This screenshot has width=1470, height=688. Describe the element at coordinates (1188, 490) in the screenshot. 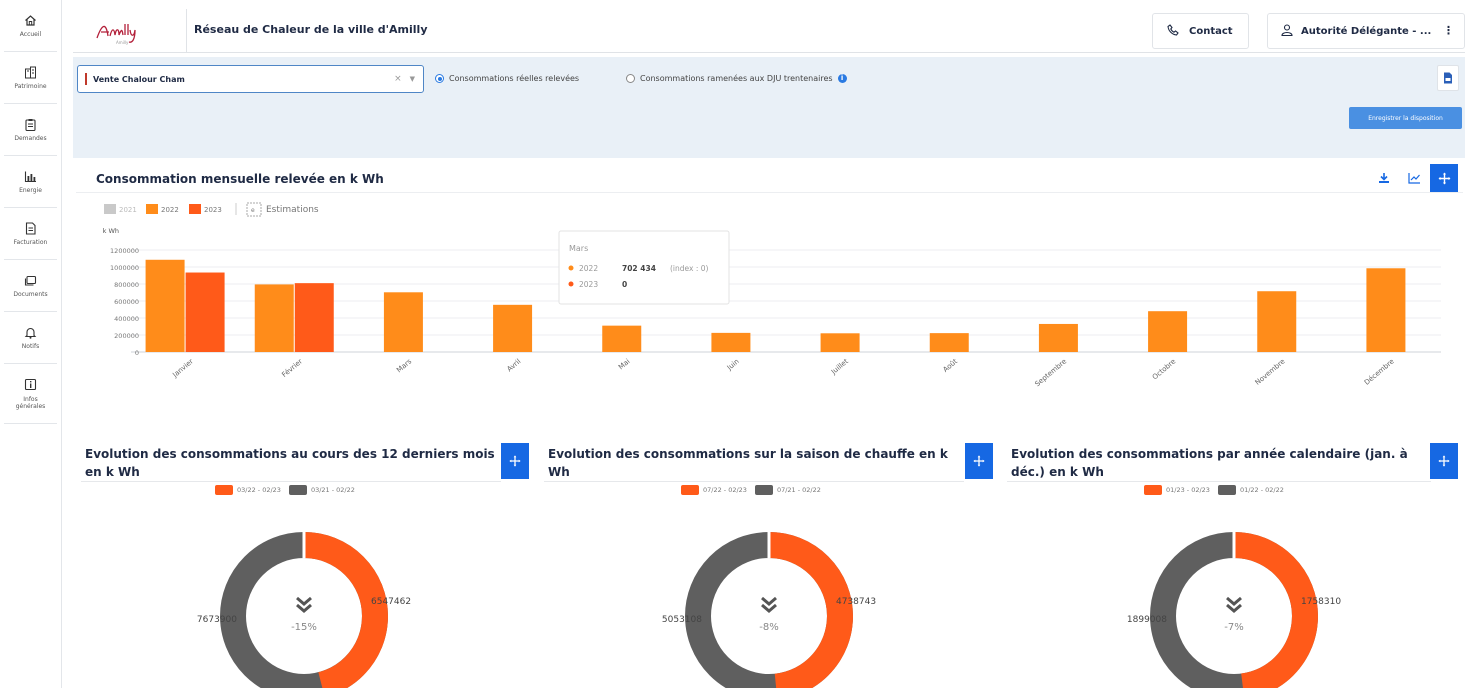

I see `legend-label-current: 01/23 - 02/23` at that location.